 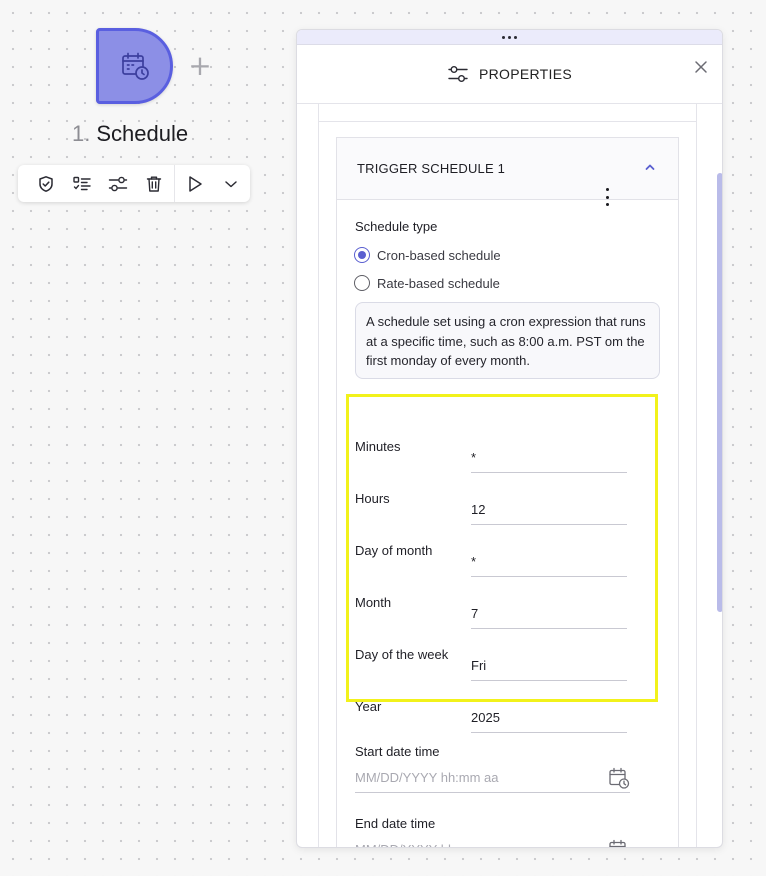 I want to click on divider, so click(x=507, y=121).